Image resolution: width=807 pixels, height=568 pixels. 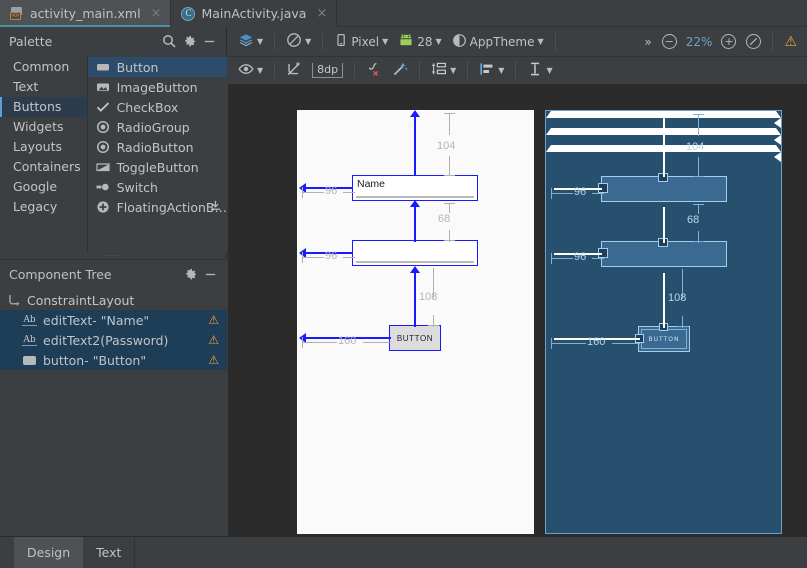 I want to click on palette-item-button: Button, so click(x=157, y=67).